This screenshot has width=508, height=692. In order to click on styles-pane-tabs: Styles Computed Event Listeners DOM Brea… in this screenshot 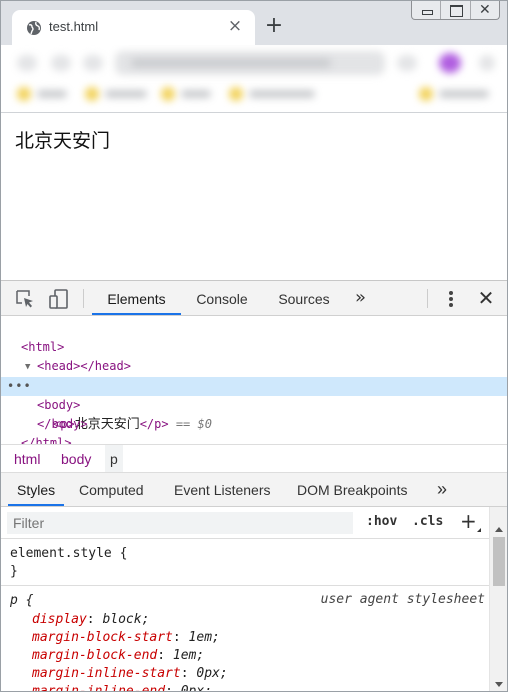, I will do `click(254, 490)`.